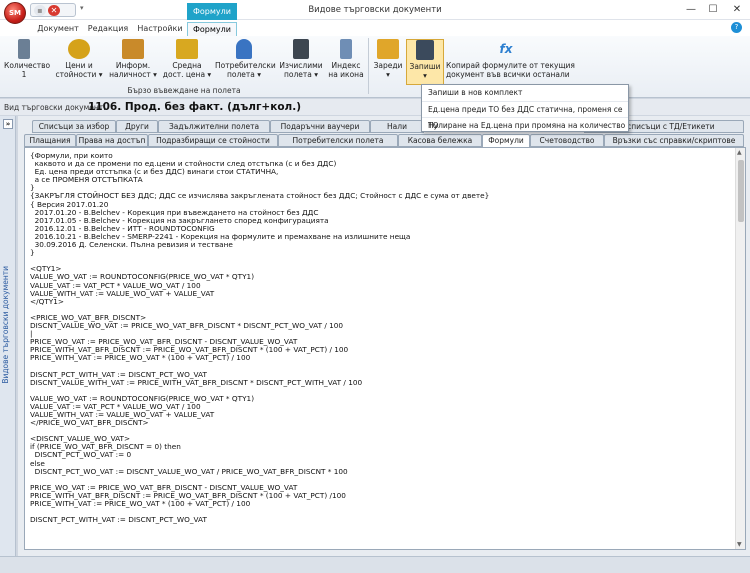  What do you see at coordinates (74, 126) in the screenshot?
I see `tab-selection-lists: Списъци за избор` at bounding box center [74, 126].